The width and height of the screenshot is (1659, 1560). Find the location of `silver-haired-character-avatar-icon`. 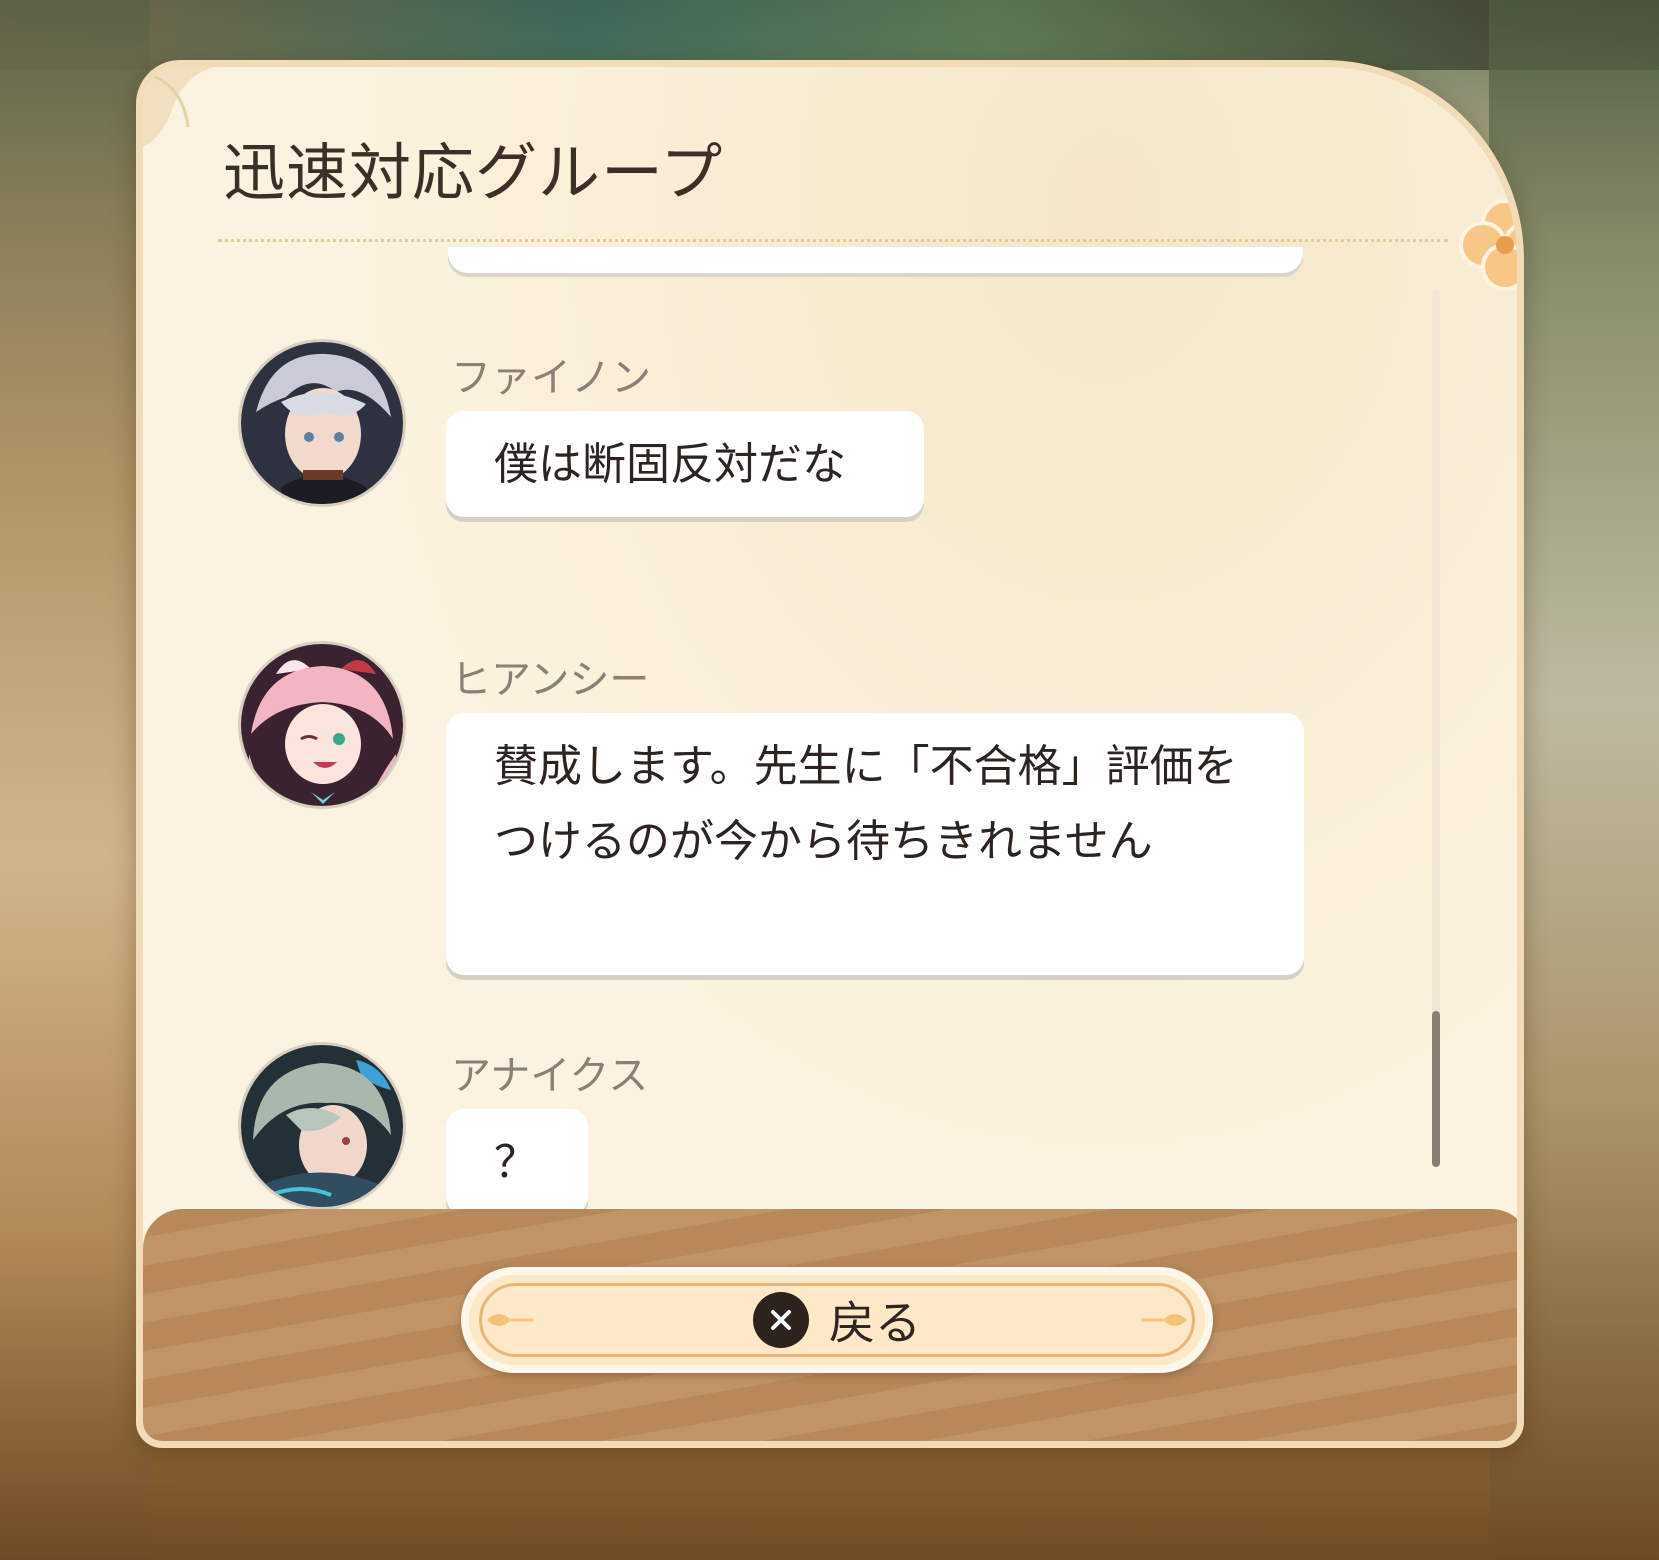

silver-haired-character-avatar-icon is located at coordinates (322, 423).